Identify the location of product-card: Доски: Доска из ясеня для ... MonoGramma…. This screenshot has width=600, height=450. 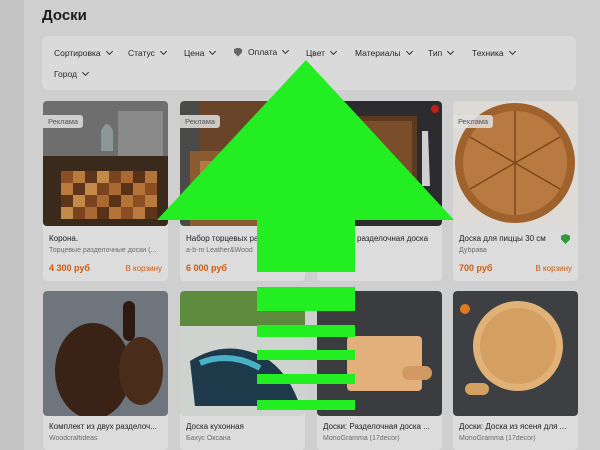
(515, 370).